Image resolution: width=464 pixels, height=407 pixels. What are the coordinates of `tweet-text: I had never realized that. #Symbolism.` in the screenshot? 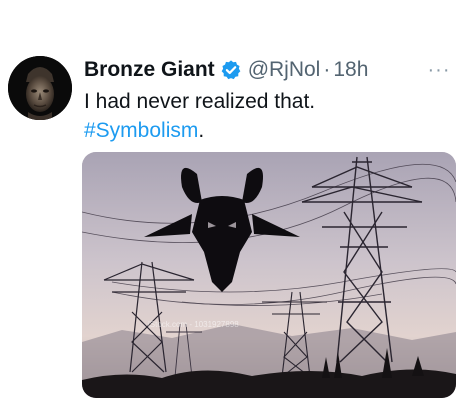 It's located at (264, 116).